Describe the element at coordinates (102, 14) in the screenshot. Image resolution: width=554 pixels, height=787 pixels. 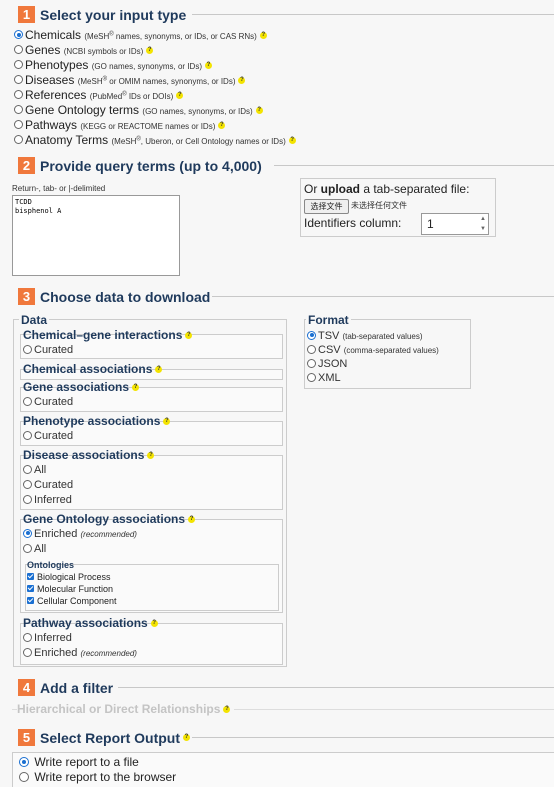
I see `step-1-header: 1 Select your input type` at that location.